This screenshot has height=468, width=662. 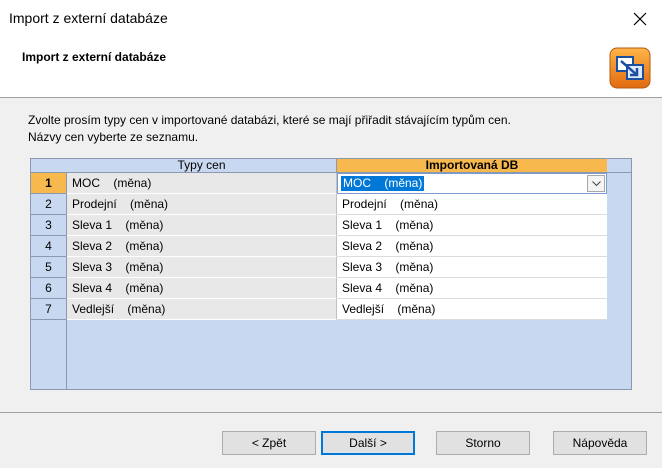 I want to click on column-header-imported-db: Importovaná DB, so click(x=472, y=166).